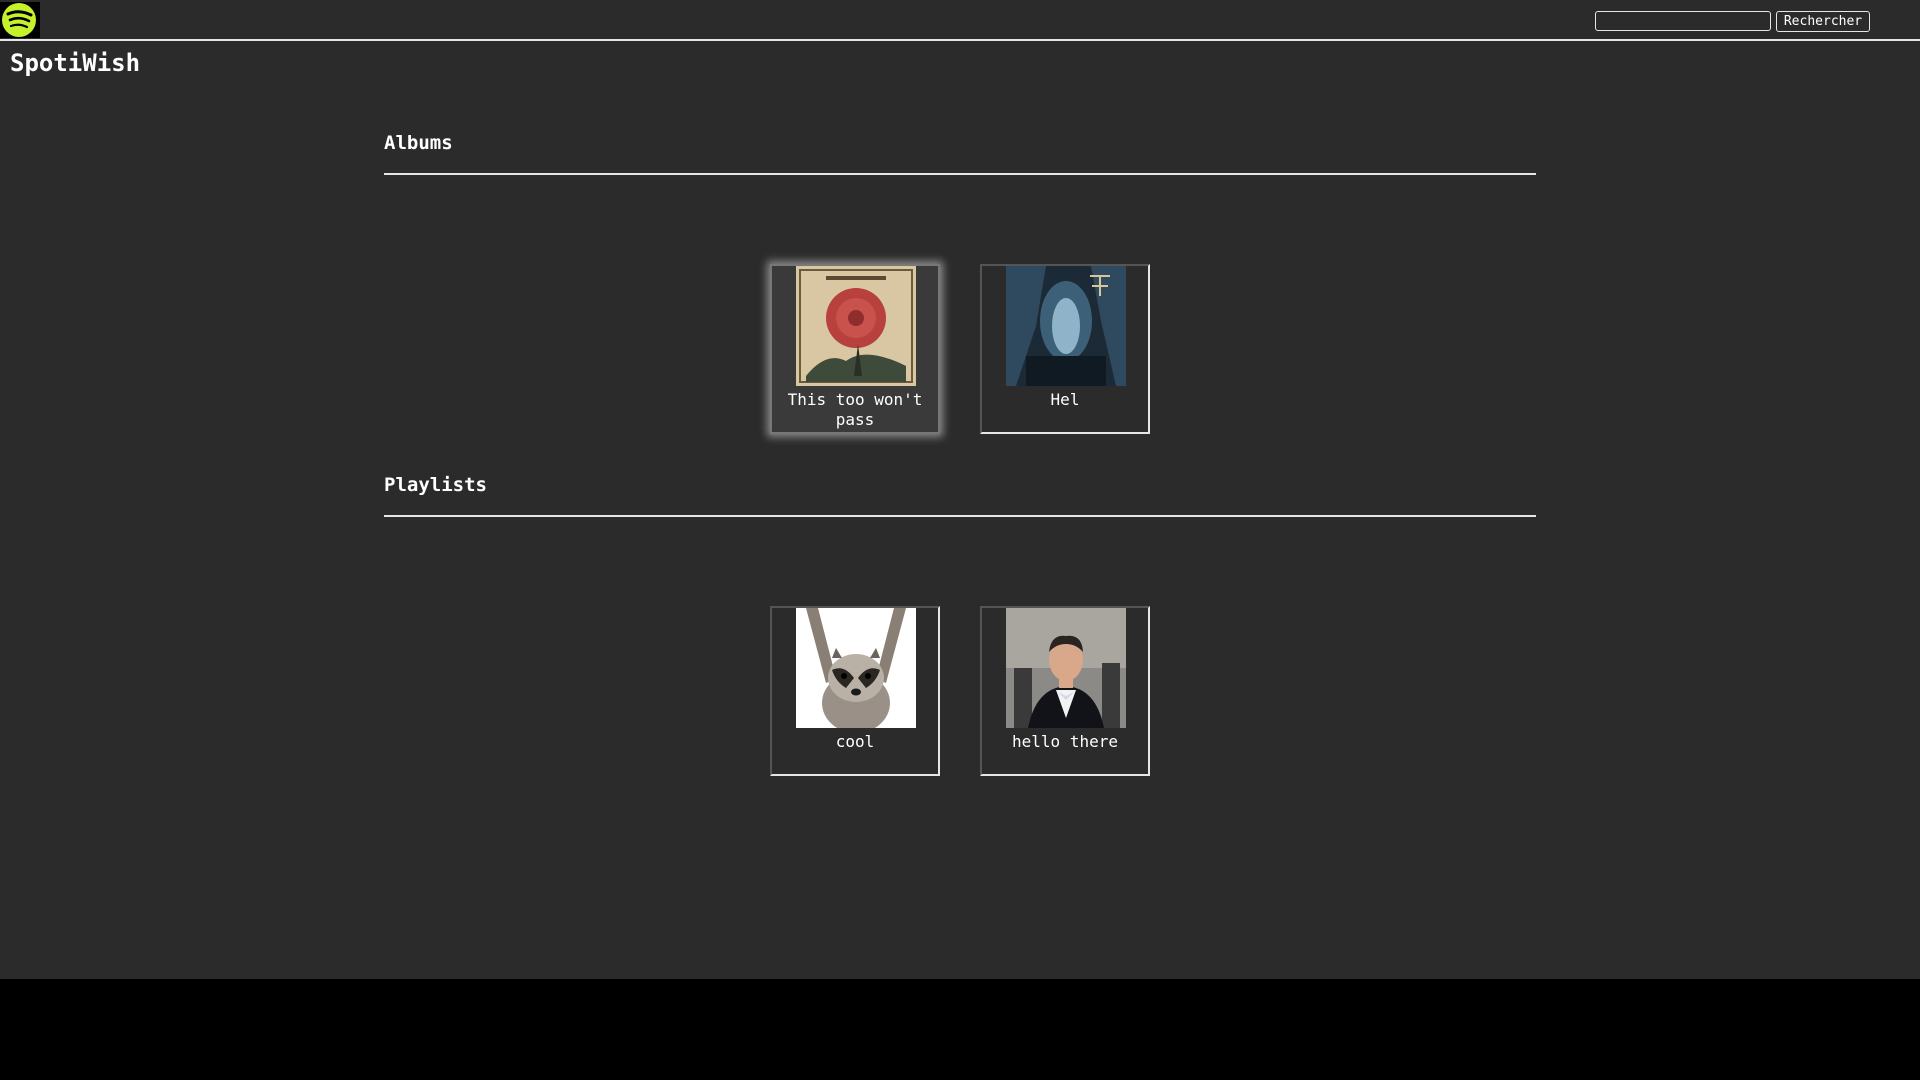 The height and width of the screenshot is (1080, 1920). What do you see at coordinates (1823, 21) in the screenshot?
I see `search-button: Rechercher` at bounding box center [1823, 21].